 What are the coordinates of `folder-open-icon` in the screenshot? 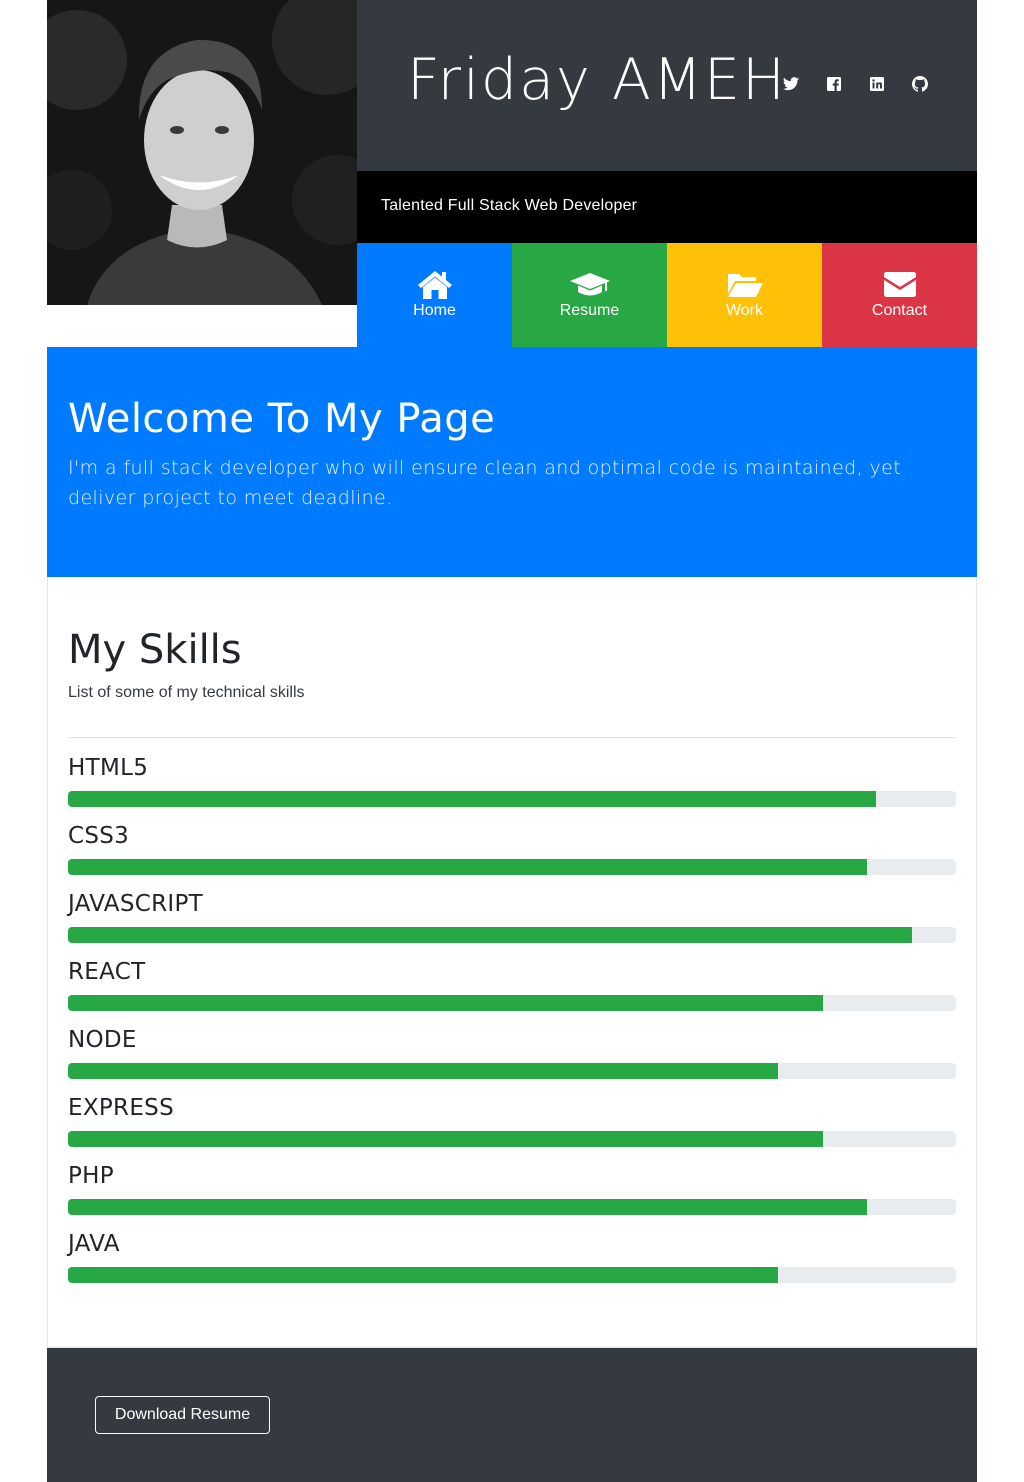 It's located at (745, 284).